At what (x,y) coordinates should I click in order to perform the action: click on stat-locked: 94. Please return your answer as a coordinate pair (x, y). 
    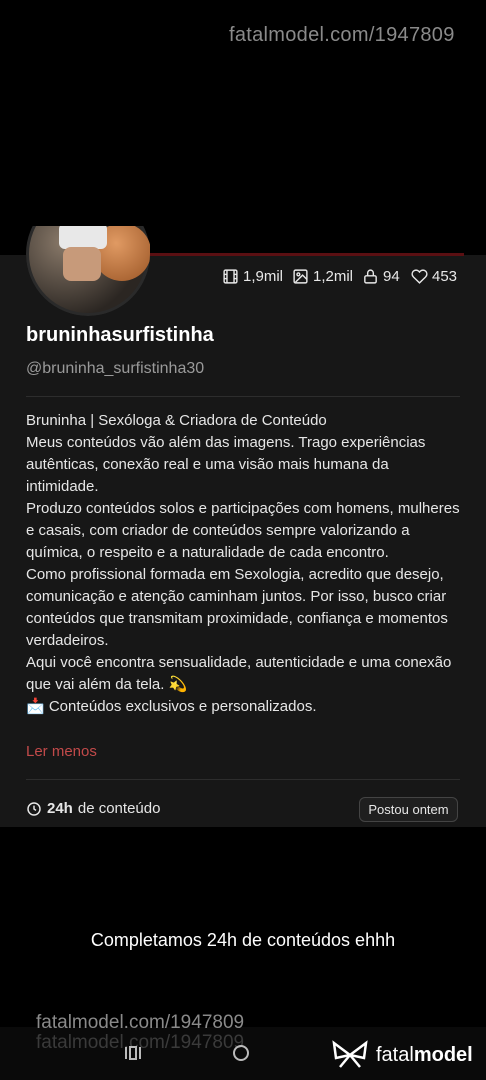
    Looking at the image, I should click on (381, 276).